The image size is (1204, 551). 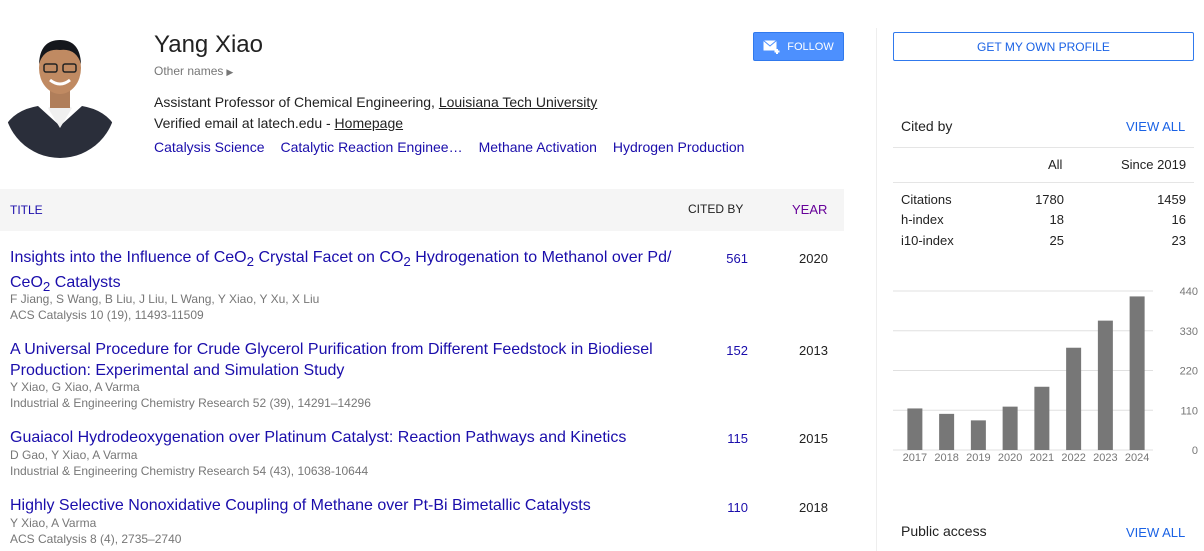 What do you see at coordinates (1154, 164) in the screenshot?
I see `stats-column-since: Since 2019` at bounding box center [1154, 164].